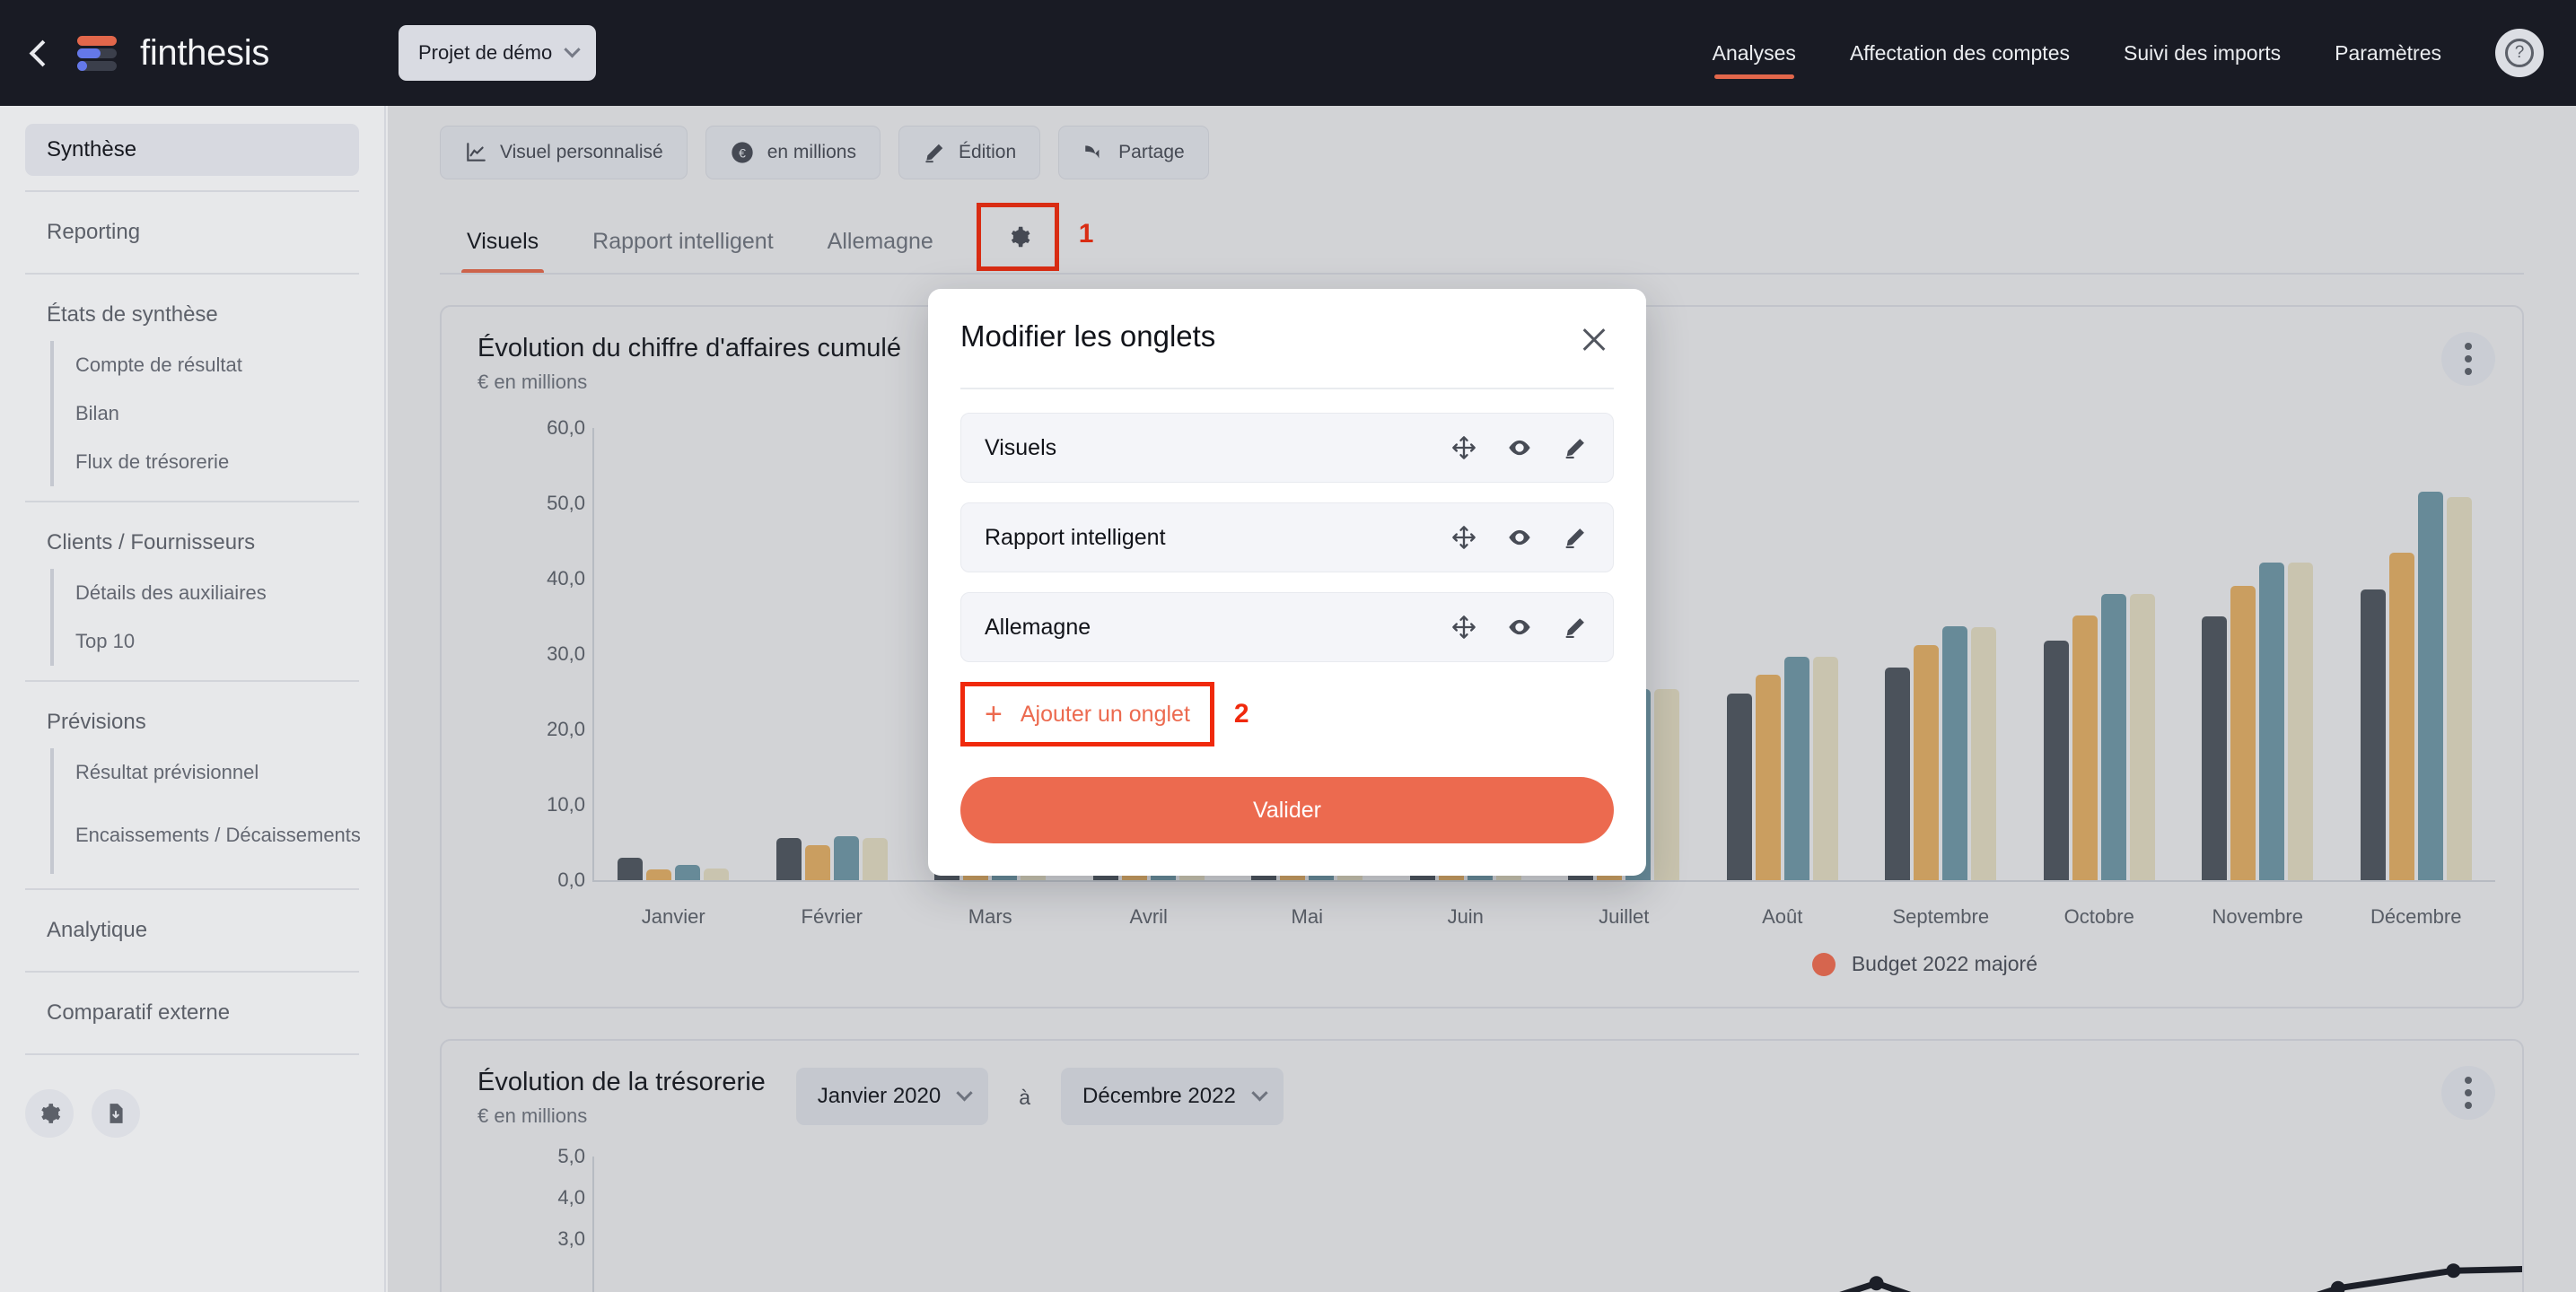 This screenshot has height=1292, width=2576. I want to click on sidebar-subitem-encaissements-decaissements: Encaissements / Décaissements, so click(217, 835).